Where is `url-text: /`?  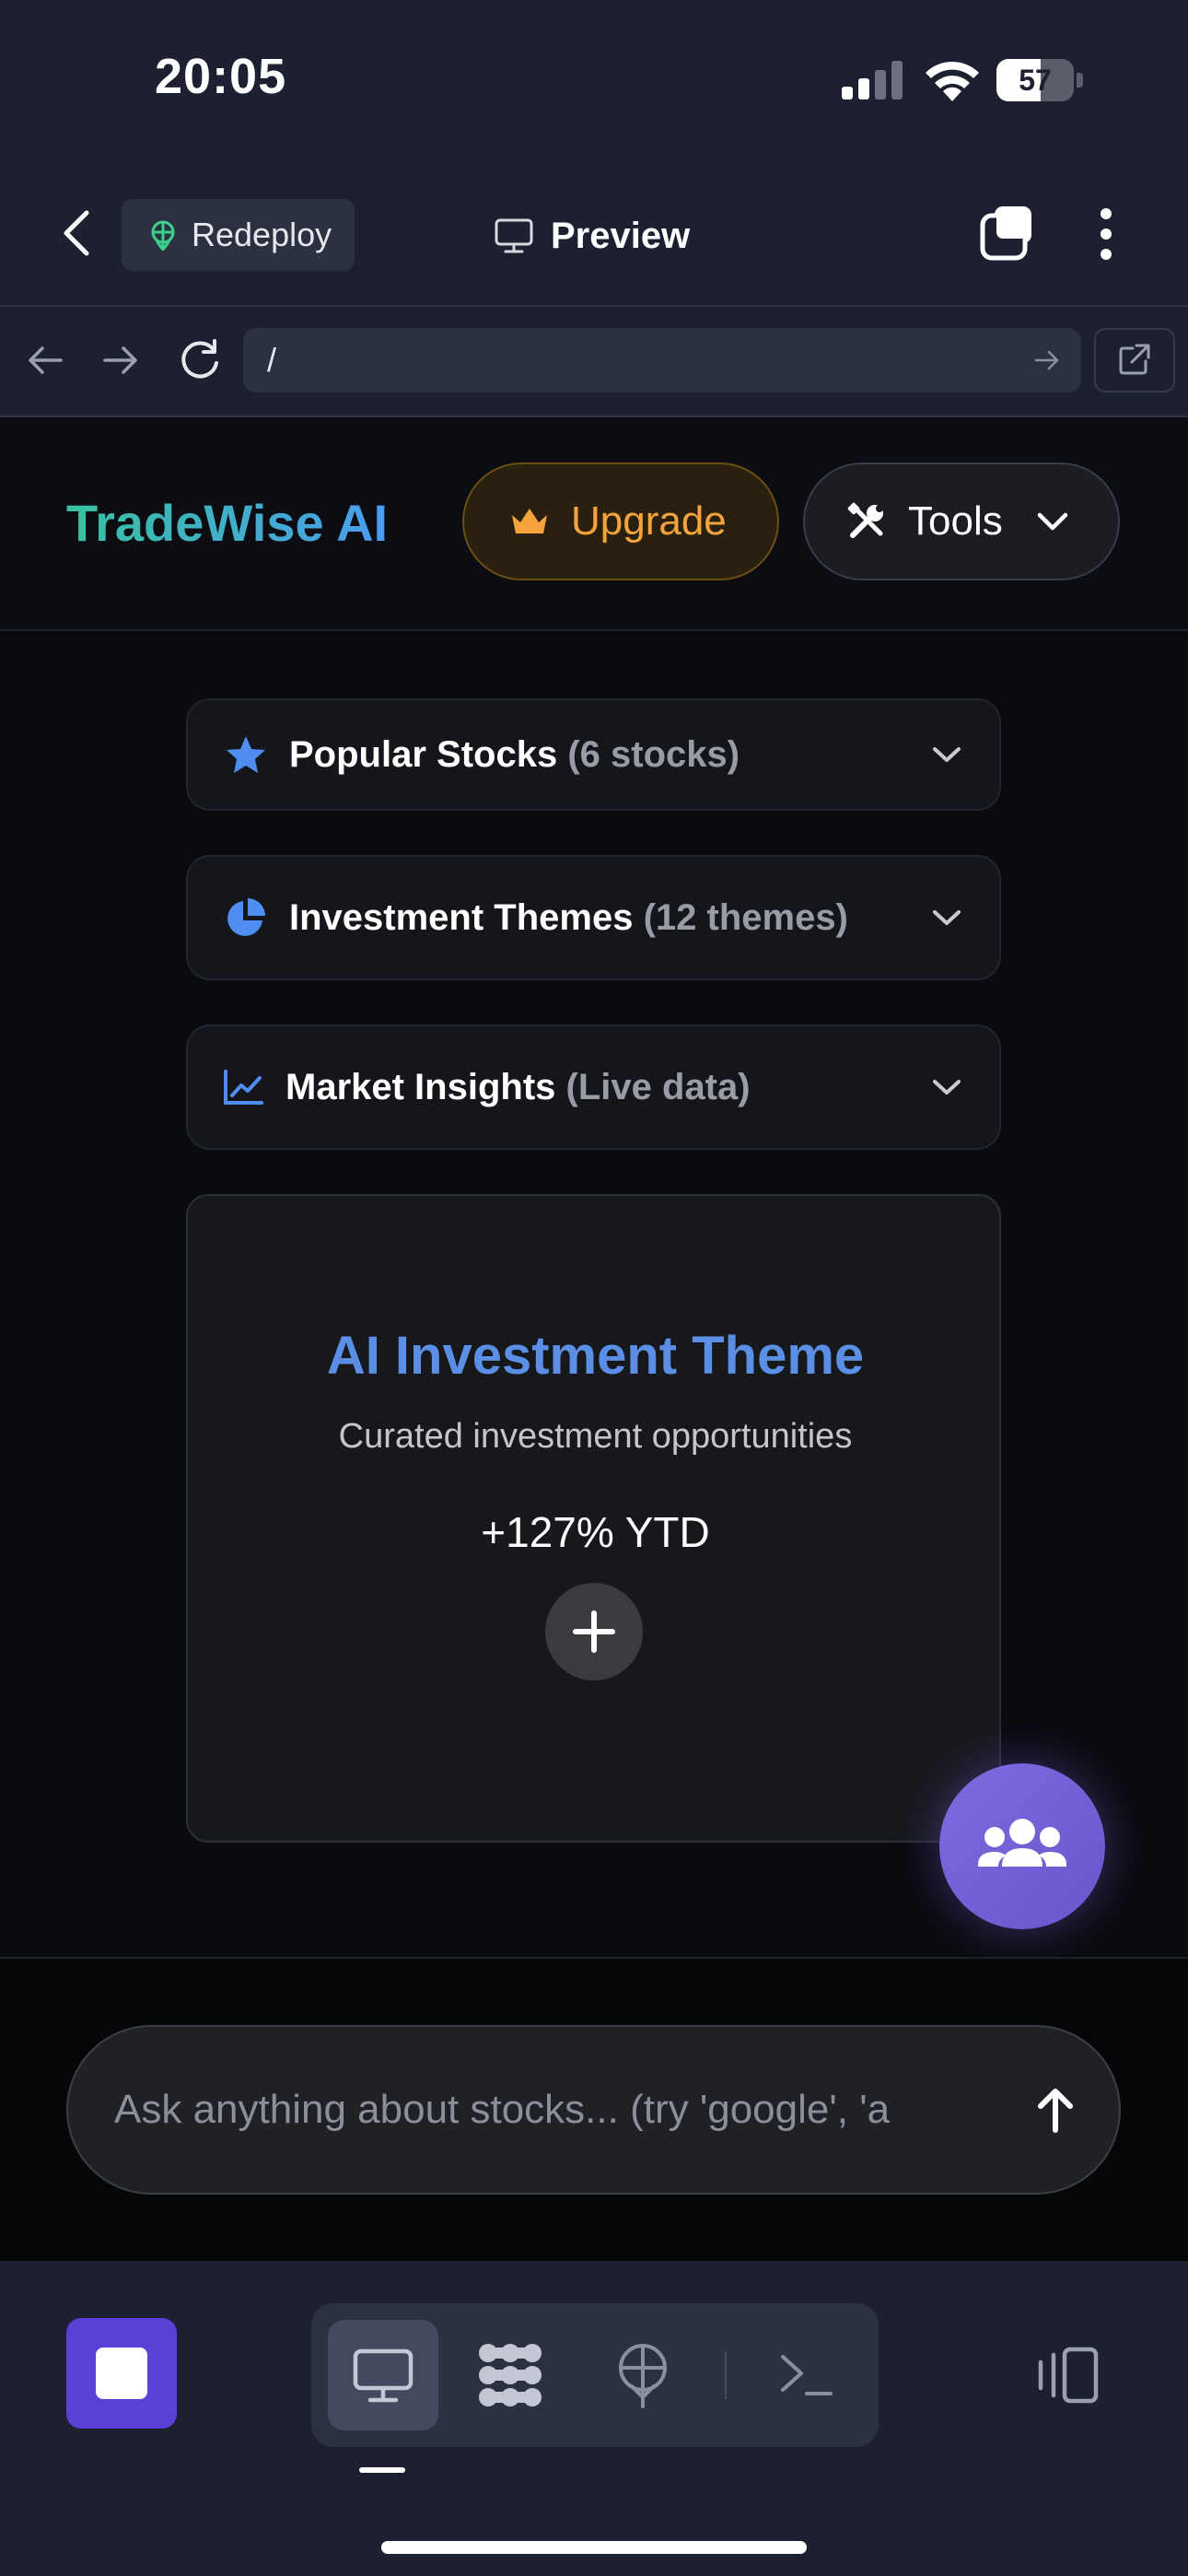
url-text: / is located at coordinates (272, 360).